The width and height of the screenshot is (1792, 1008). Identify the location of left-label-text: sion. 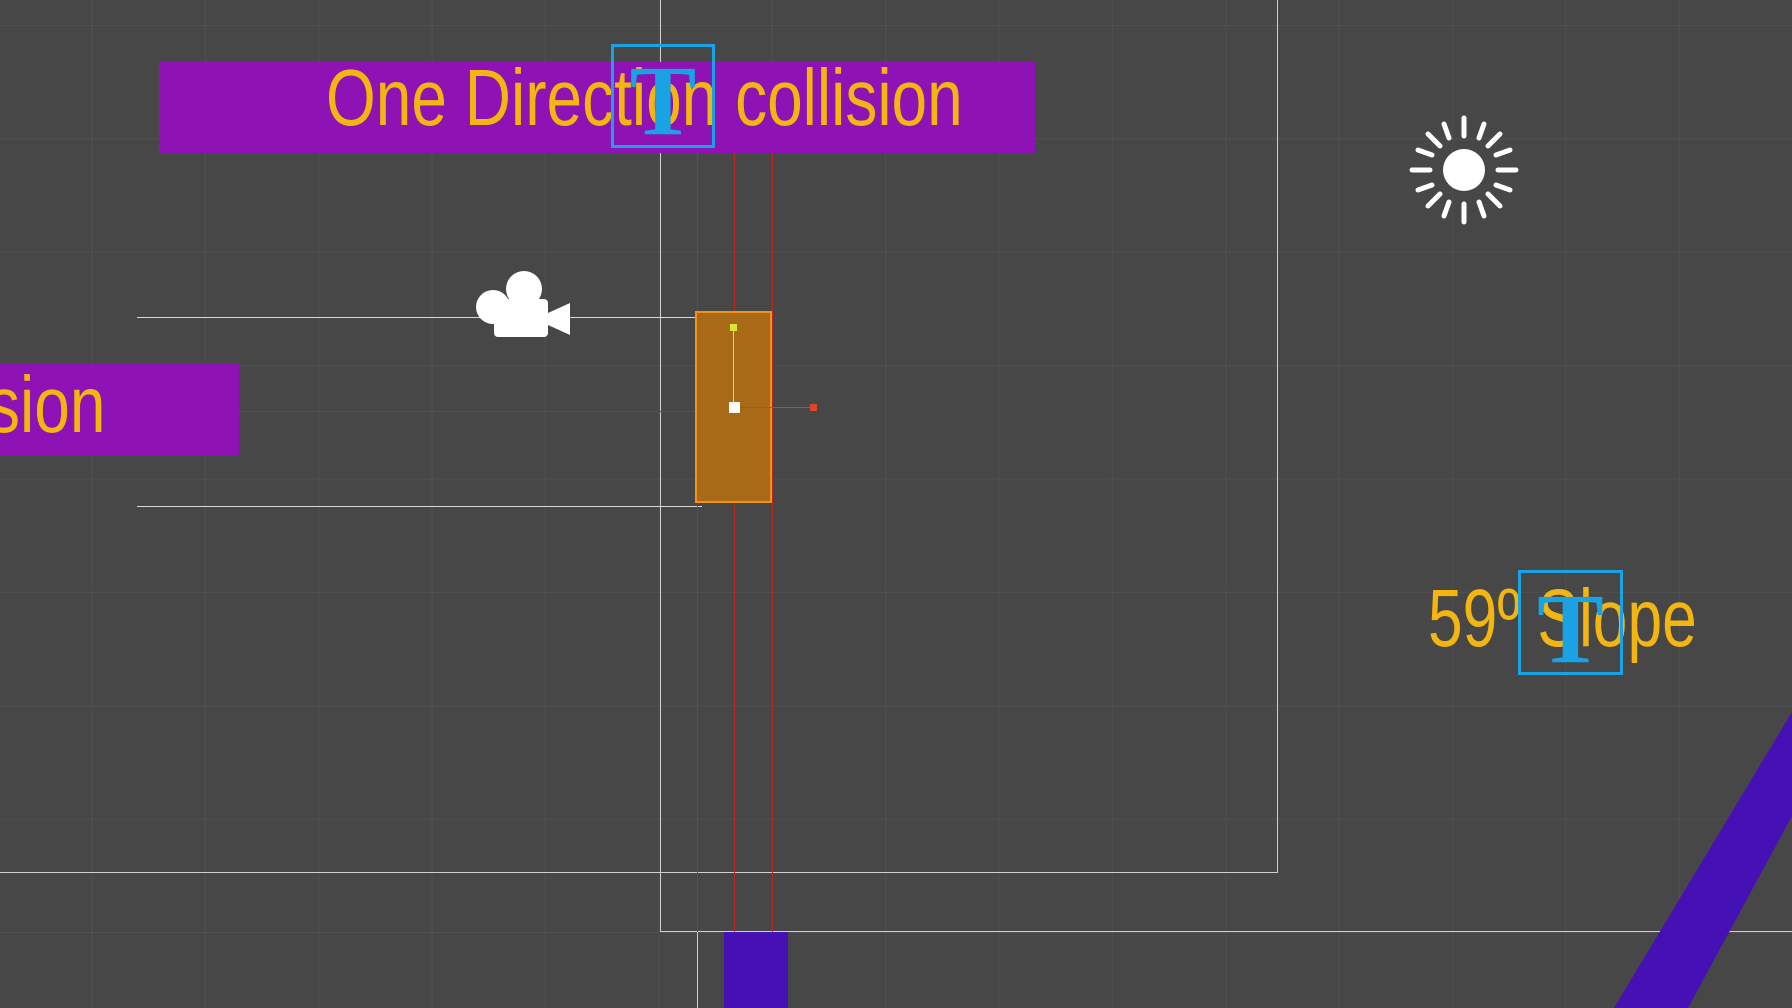
(53, 404).